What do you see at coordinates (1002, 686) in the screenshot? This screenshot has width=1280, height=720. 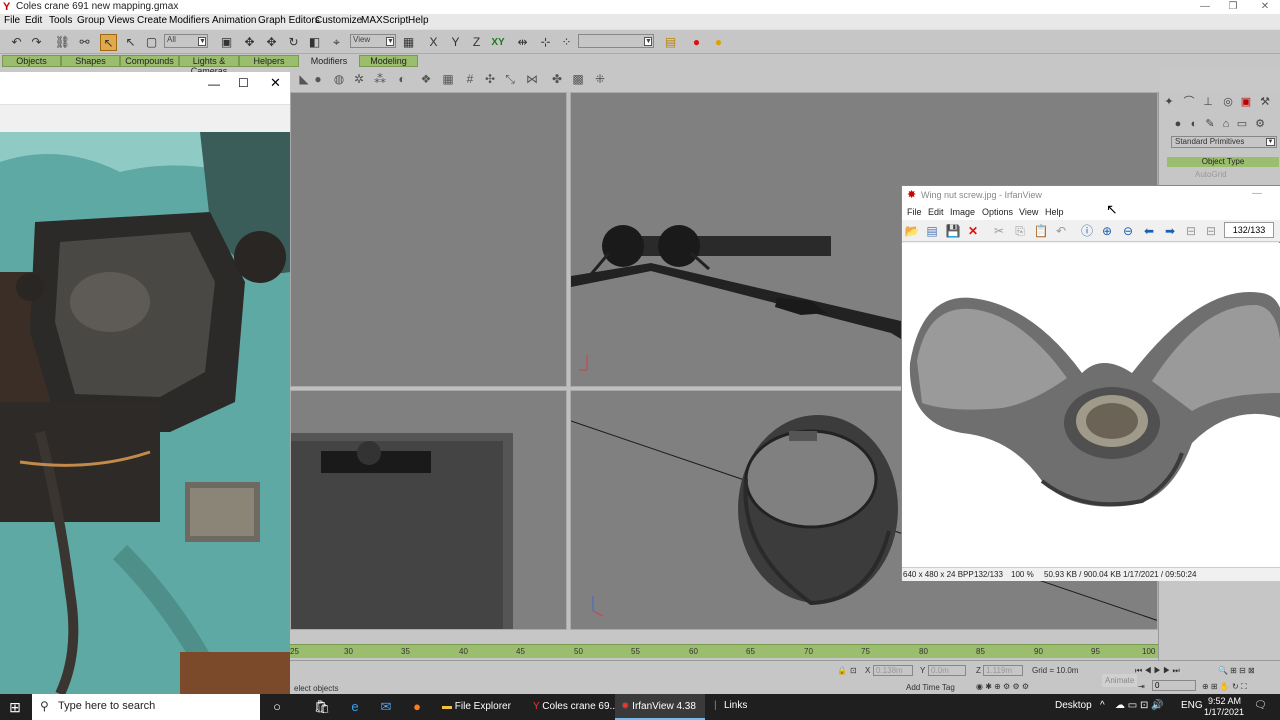 I see `snap-icons: ◉ ✱ ⊕ ⚙ ⚙ ⚙` at bounding box center [1002, 686].